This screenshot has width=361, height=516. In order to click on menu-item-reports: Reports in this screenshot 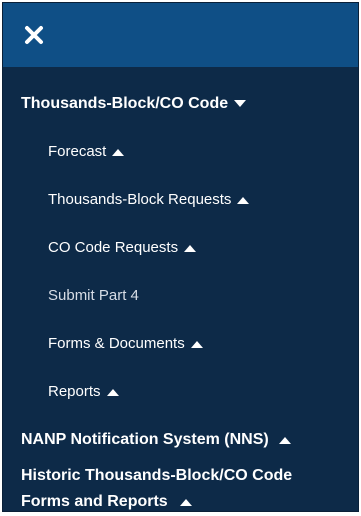, I will do `click(203, 391)`.